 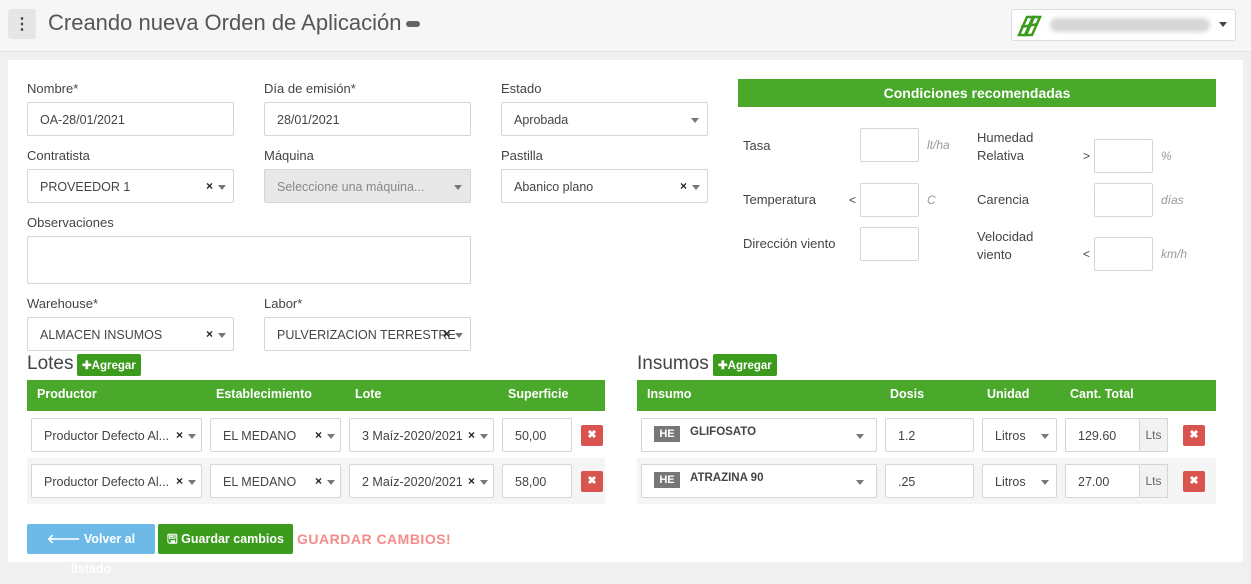 I want to click on col-establecimiento: Establecimiento, so click(x=264, y=394).